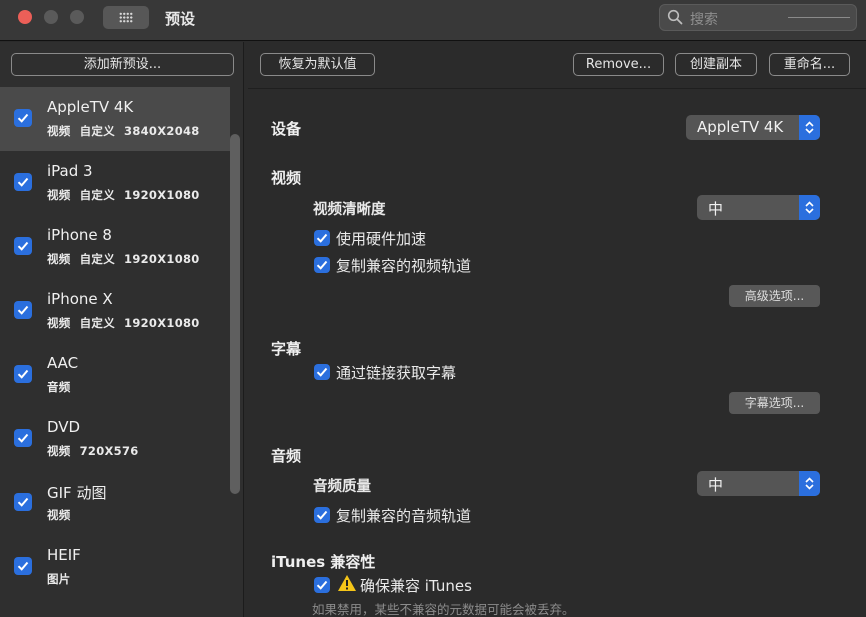  What do you see at coordinates (286, 349) in the screenshot?
I see `subtitles-section-title: 字幕` at bounding box center [286, 349].